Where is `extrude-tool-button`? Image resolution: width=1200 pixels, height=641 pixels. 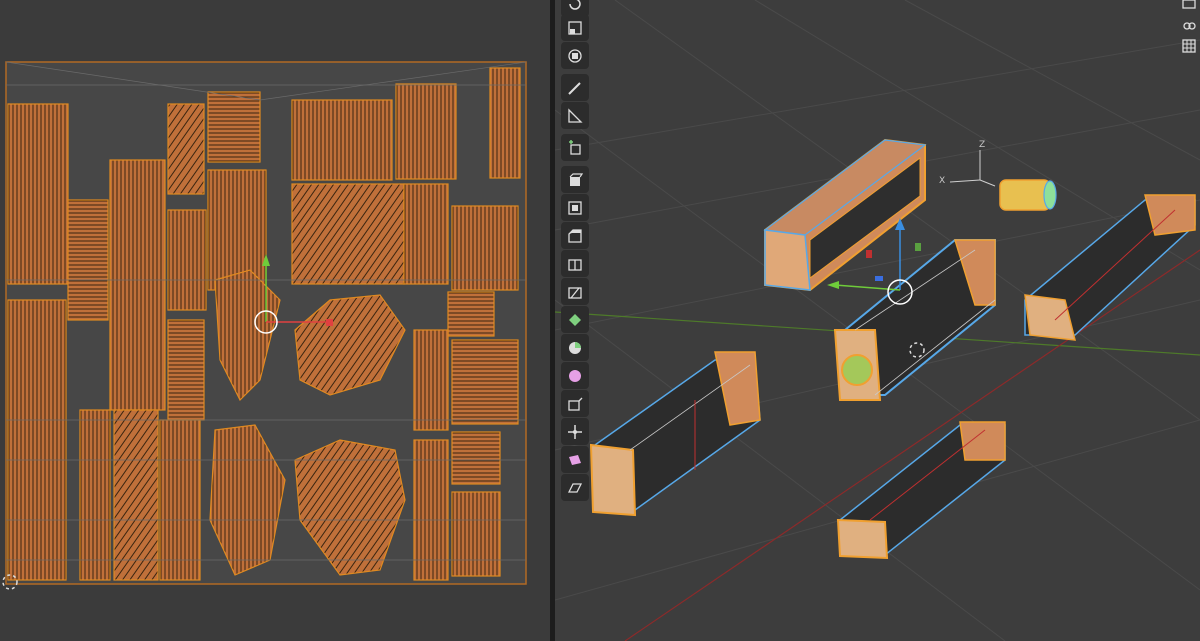
extrude-tool-button is located at coordinates (575, 179).